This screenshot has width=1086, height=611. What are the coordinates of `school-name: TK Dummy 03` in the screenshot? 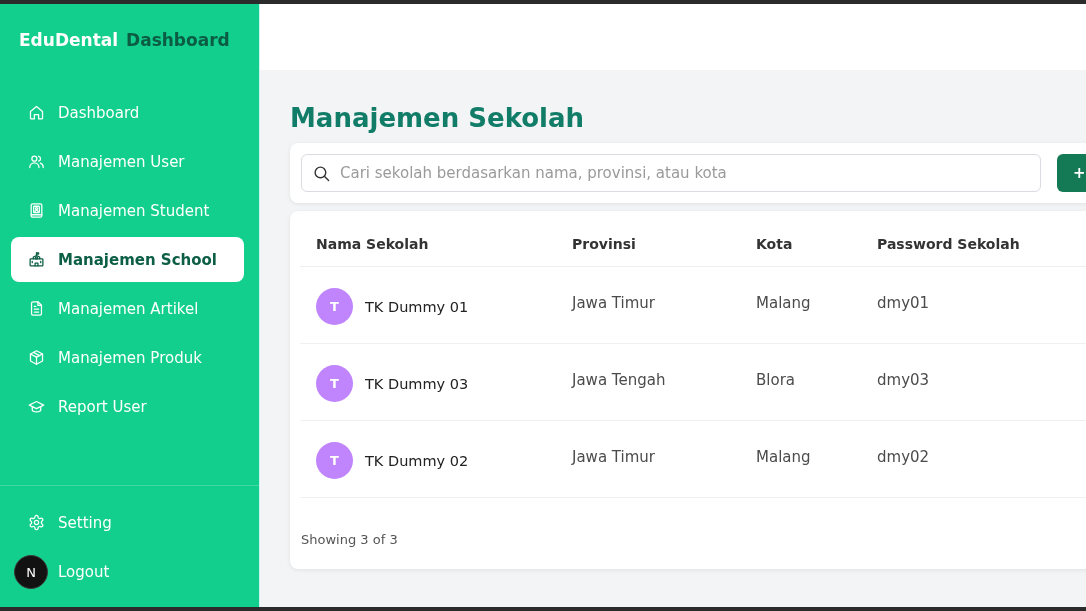 It's located at (417, 383).